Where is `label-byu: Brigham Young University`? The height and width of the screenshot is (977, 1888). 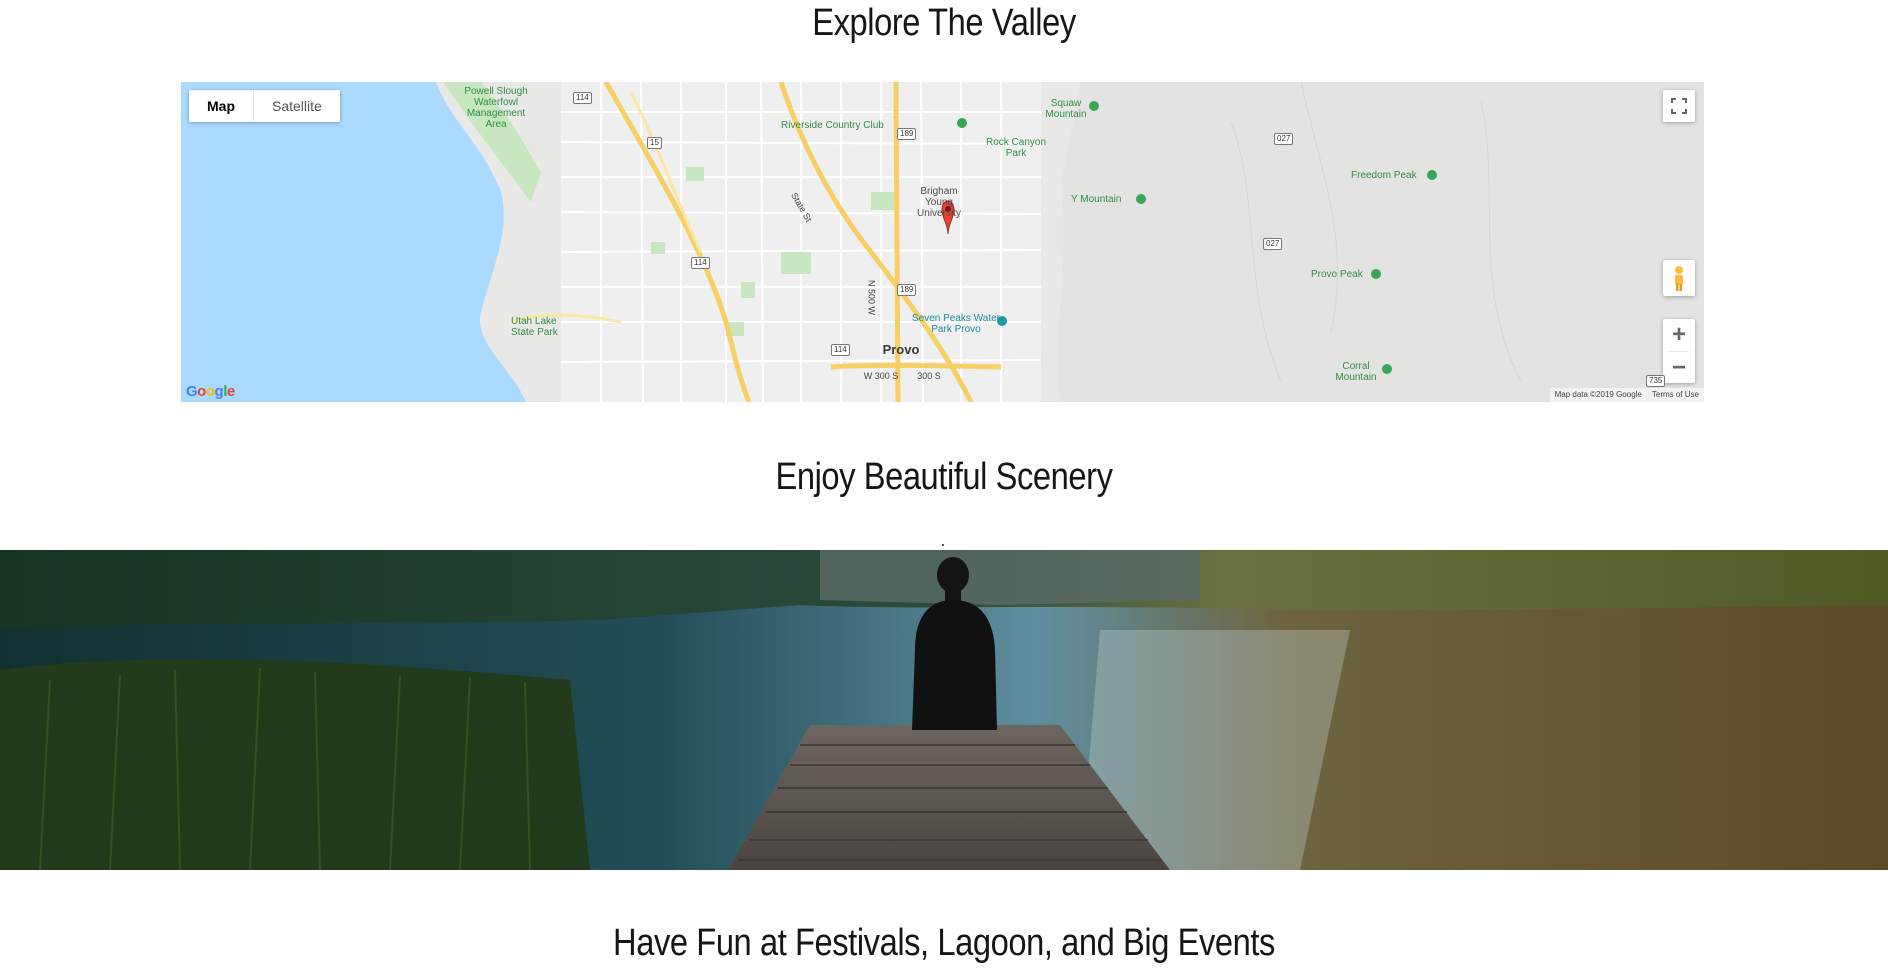
label-byu: Brigham Young University is located at coordinates (939, 202).